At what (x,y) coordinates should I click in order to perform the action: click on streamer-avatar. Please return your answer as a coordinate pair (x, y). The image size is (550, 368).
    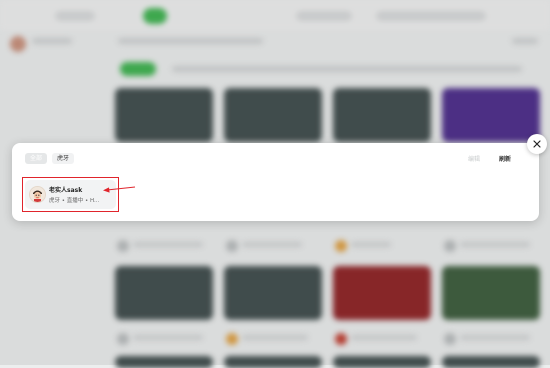
    Looking at the image, I should click on (37, 194).